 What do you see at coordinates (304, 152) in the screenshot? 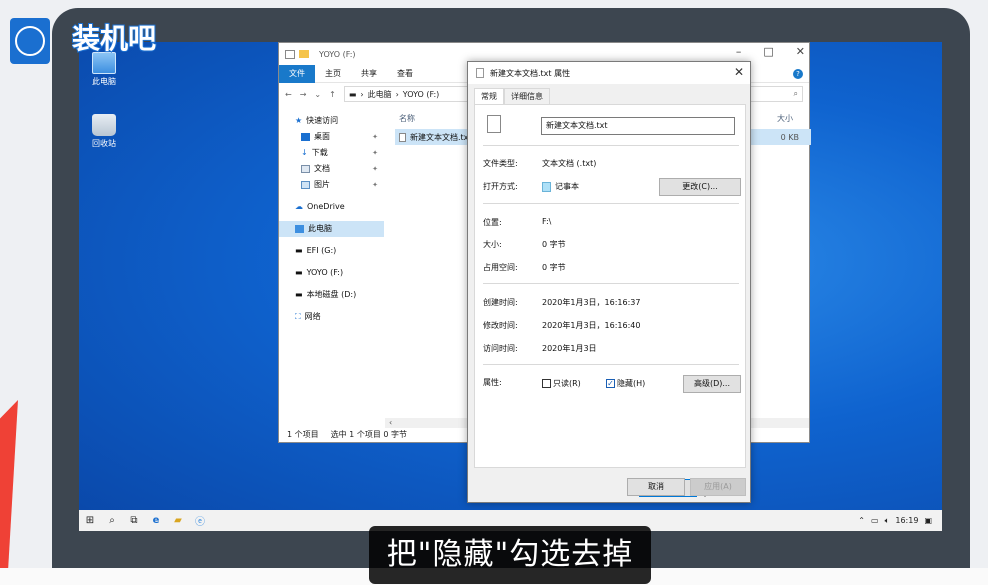
I see `download-icon: ↓` at bounding box center [304, 152].